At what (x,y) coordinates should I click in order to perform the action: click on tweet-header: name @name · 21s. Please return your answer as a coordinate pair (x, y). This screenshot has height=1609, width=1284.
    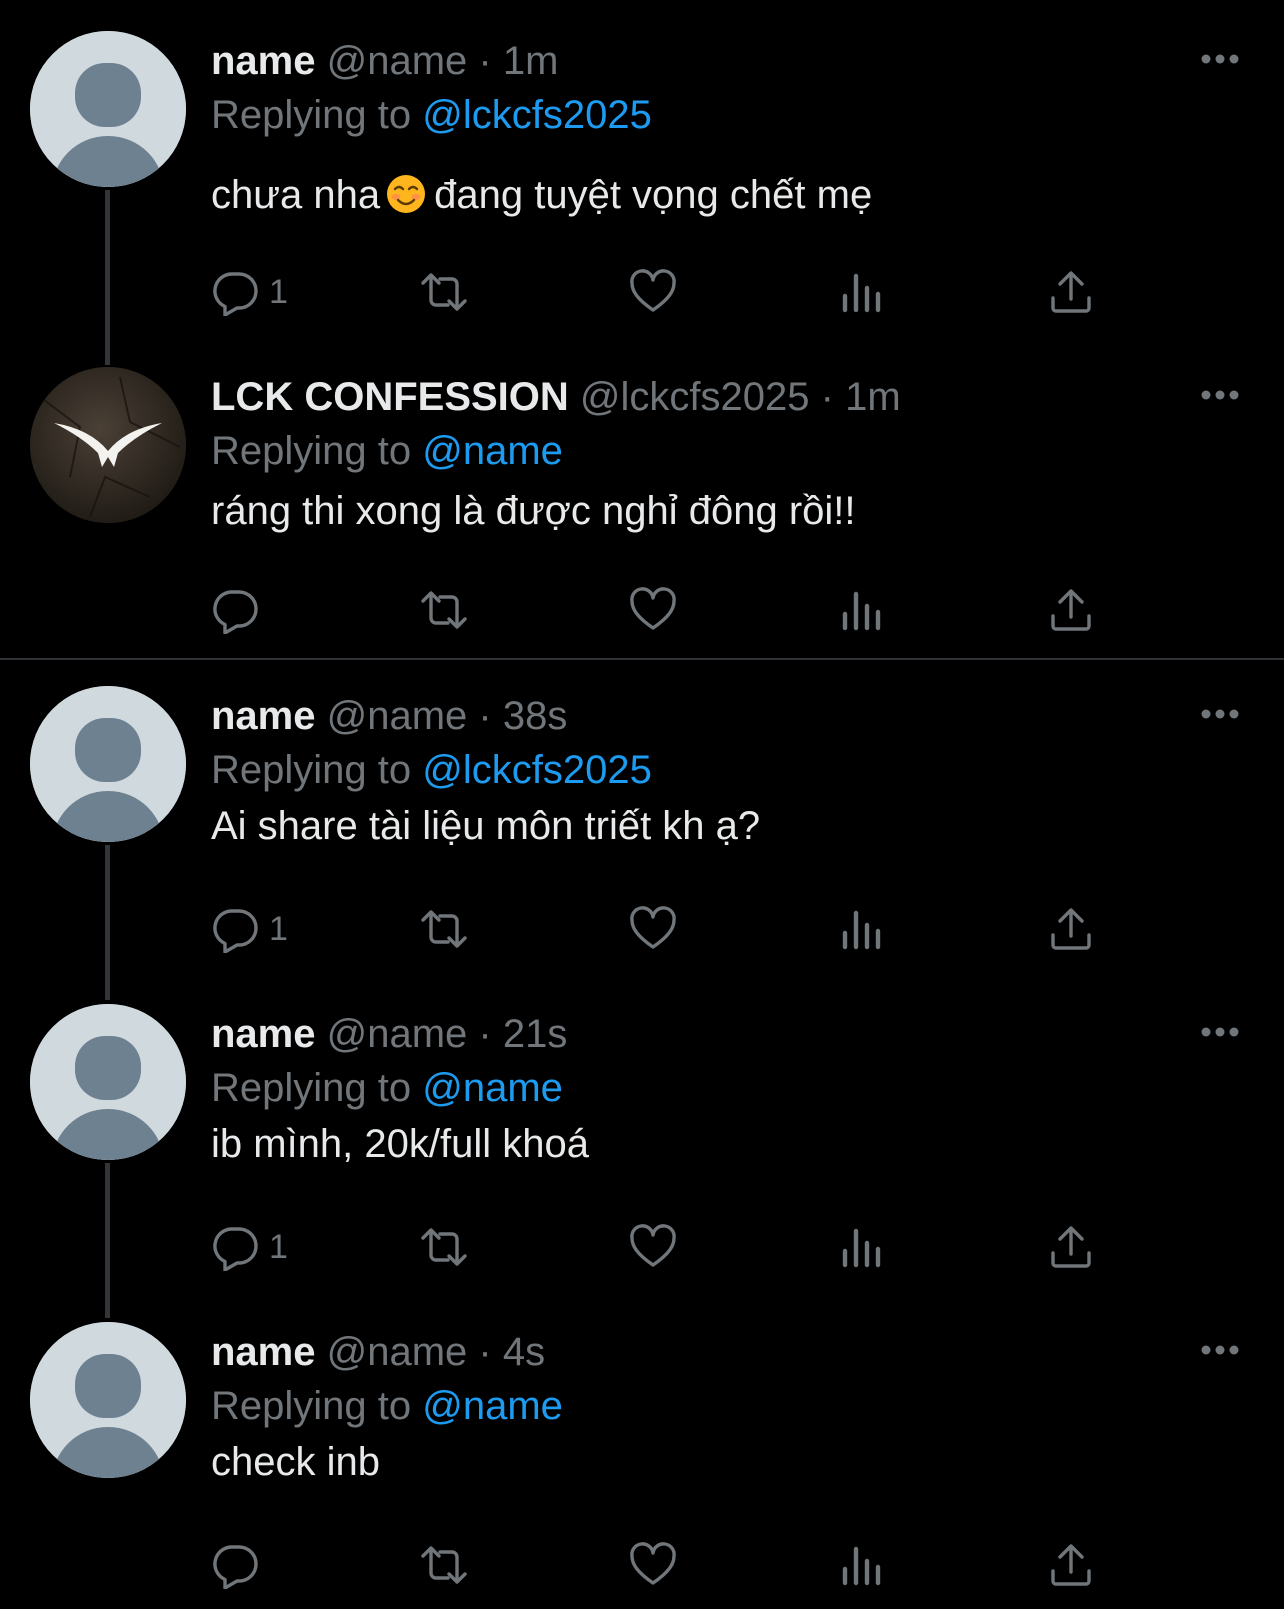
    Looking at the image, I should click on (389, 1034).